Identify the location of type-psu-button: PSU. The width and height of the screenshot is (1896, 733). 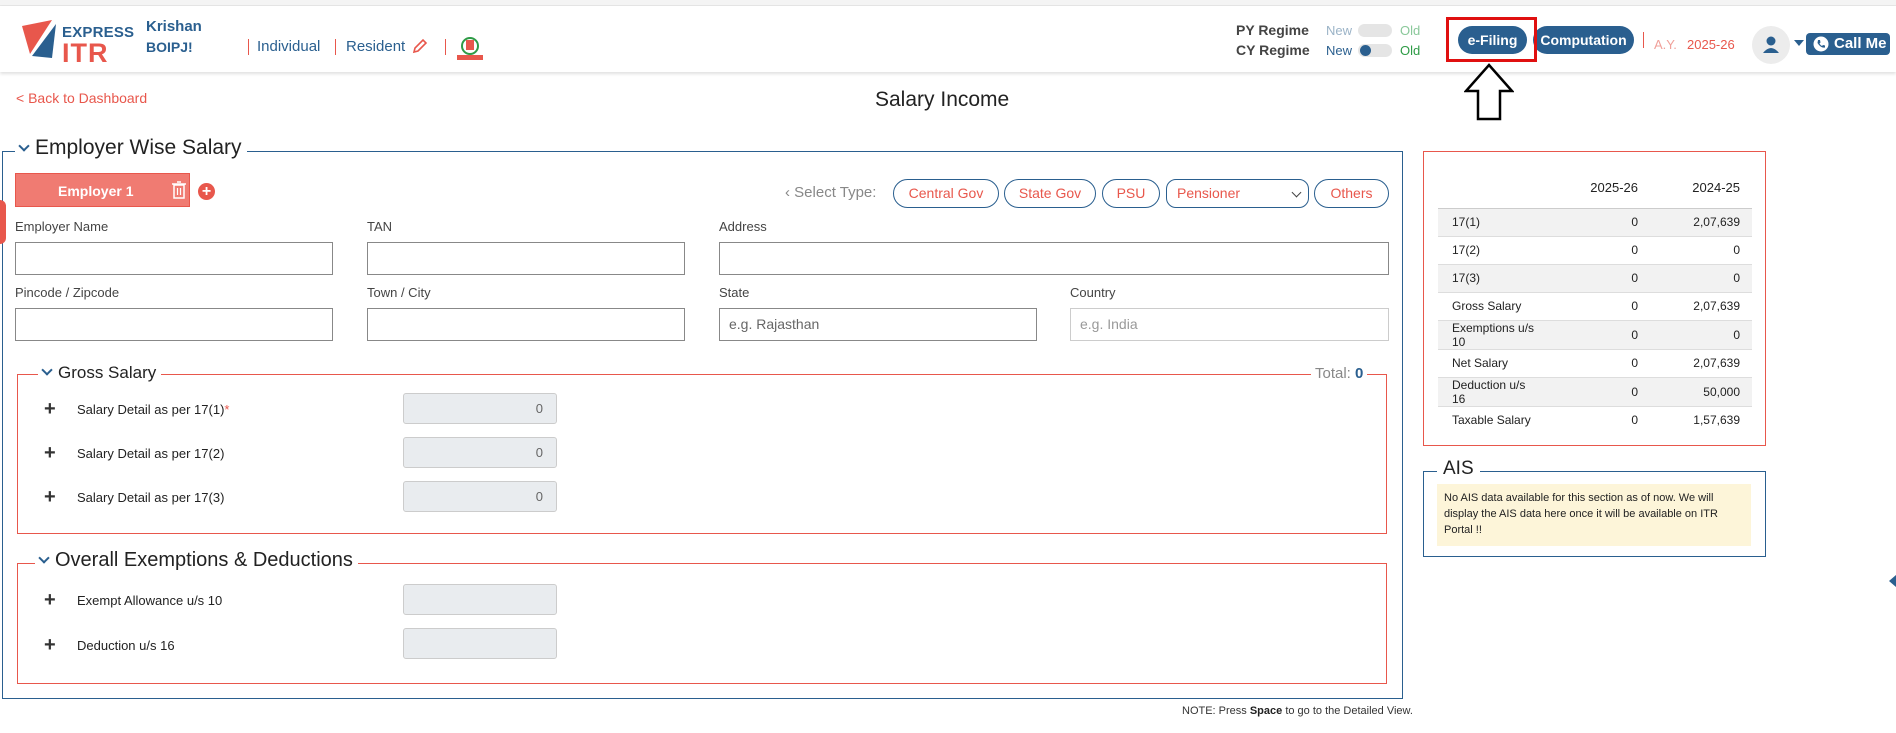
(1131, 193).